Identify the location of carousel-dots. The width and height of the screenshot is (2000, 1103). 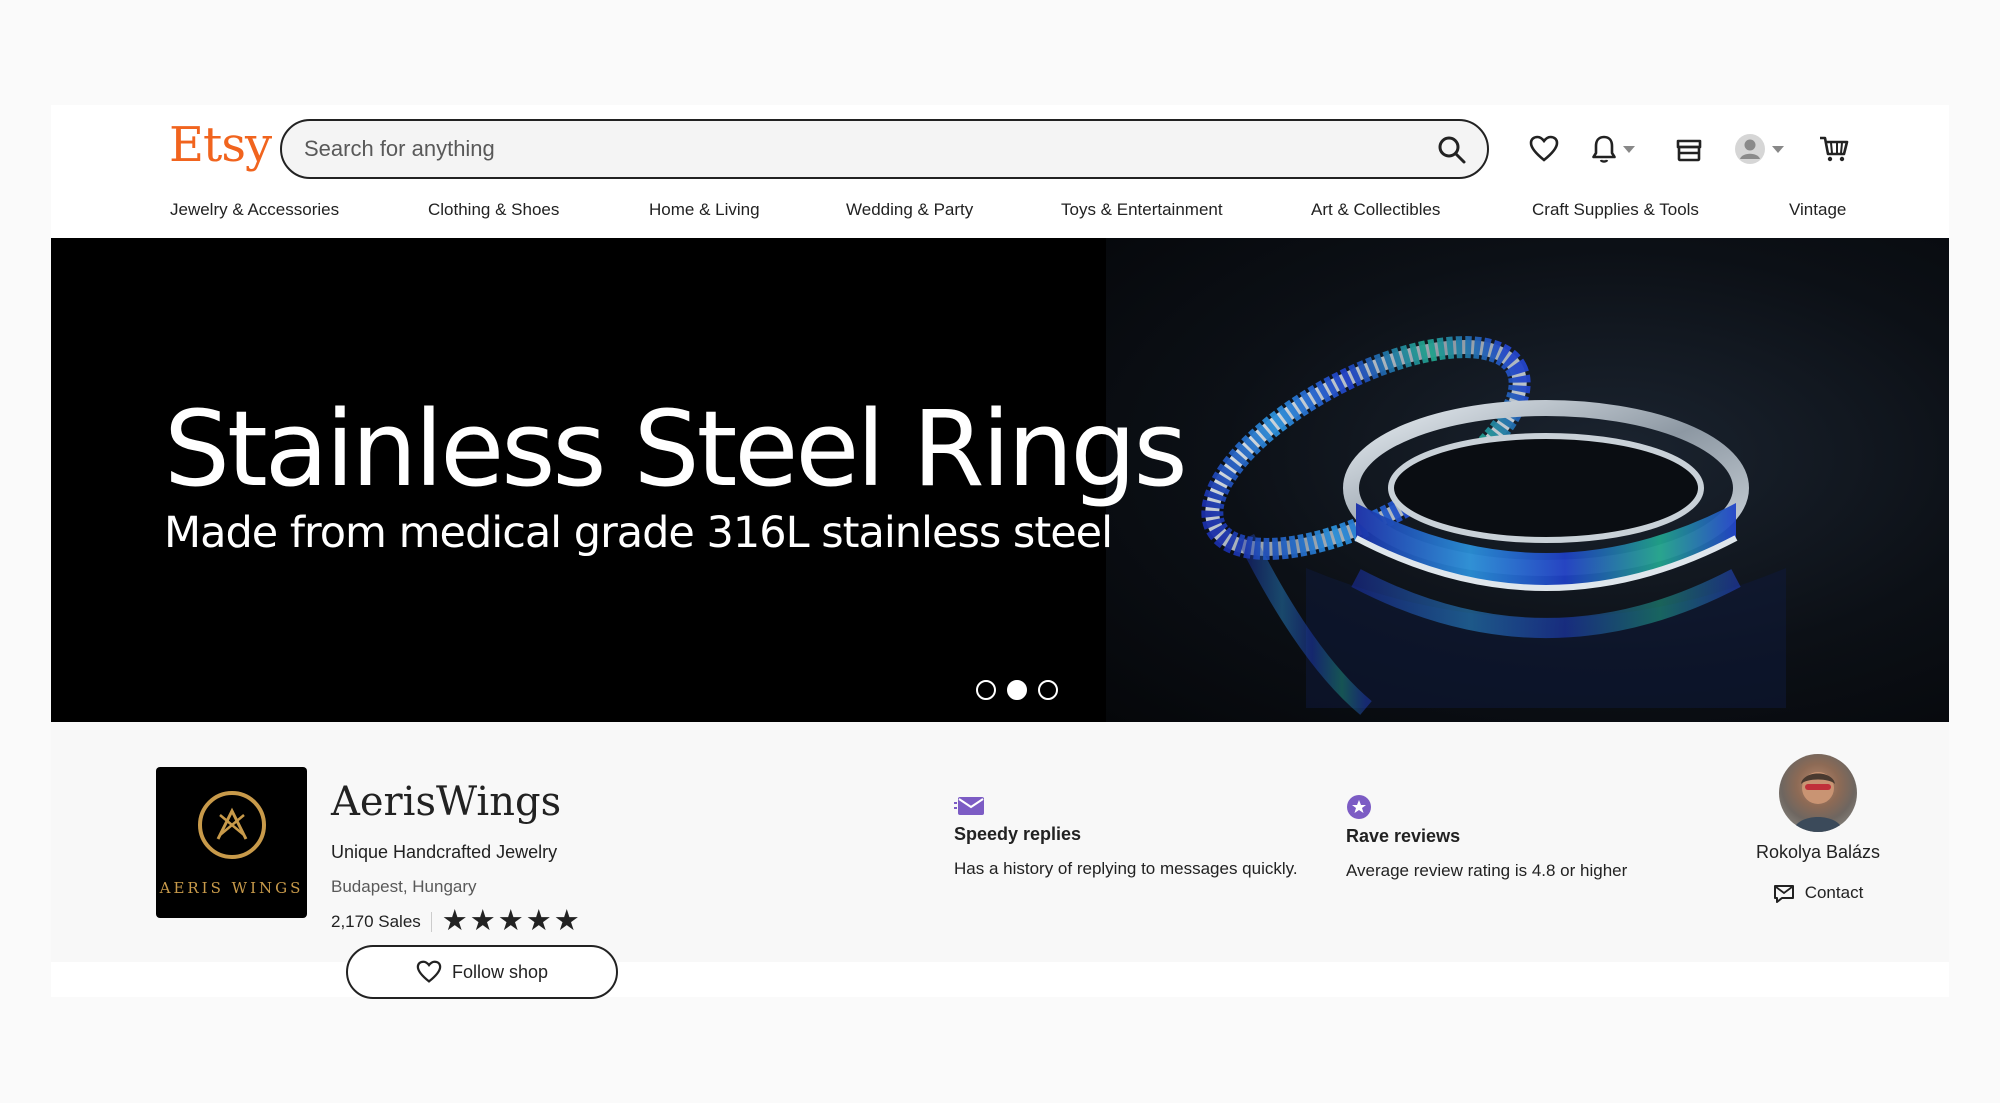
(1017, 690).